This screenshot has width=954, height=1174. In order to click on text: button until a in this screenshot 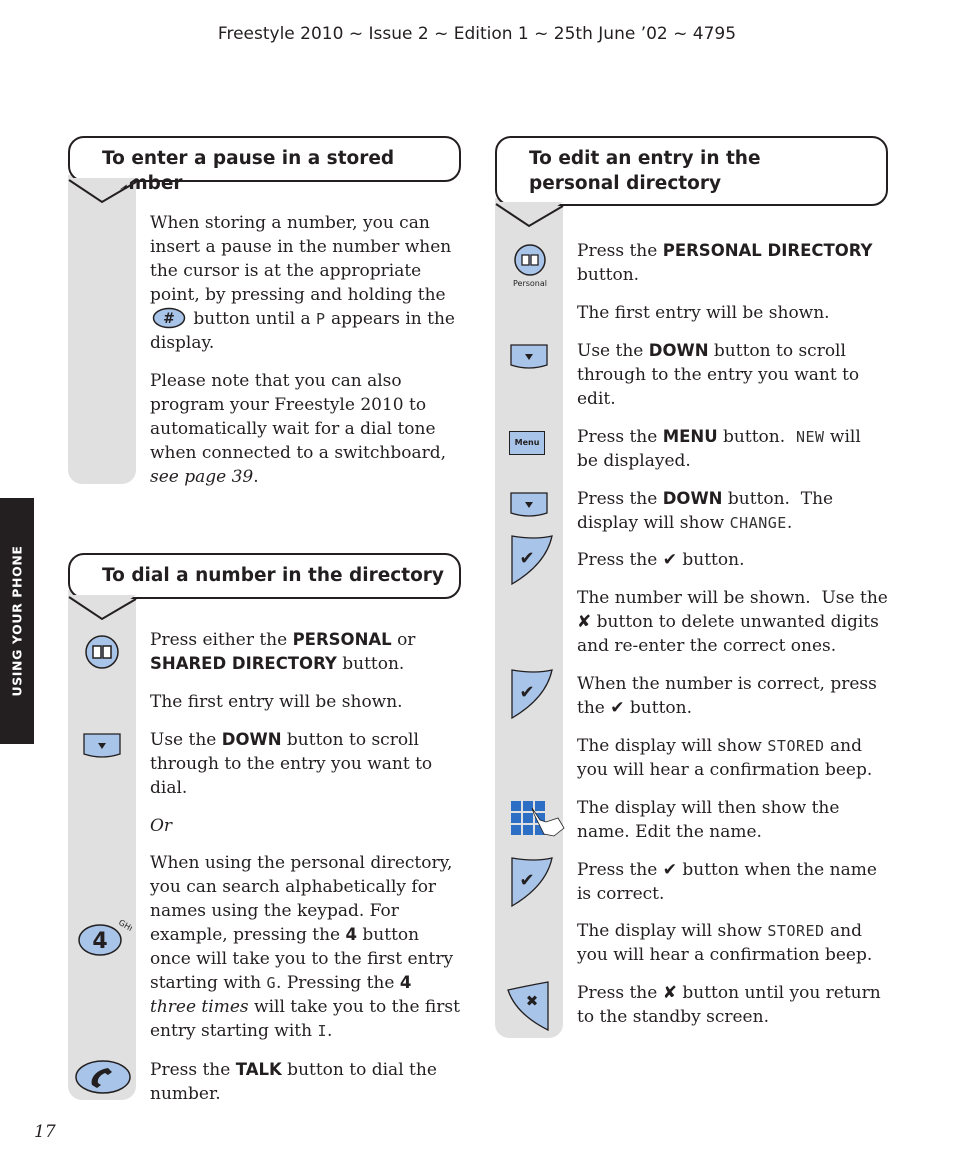, I will do `click(252, 319)`.